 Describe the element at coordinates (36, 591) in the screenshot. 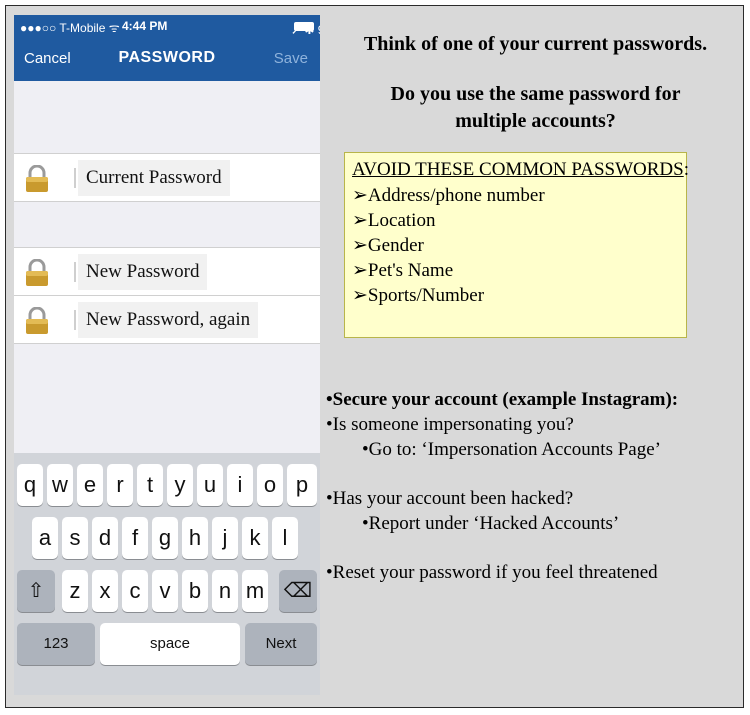

I see `shift-key: ⇧` at that location.